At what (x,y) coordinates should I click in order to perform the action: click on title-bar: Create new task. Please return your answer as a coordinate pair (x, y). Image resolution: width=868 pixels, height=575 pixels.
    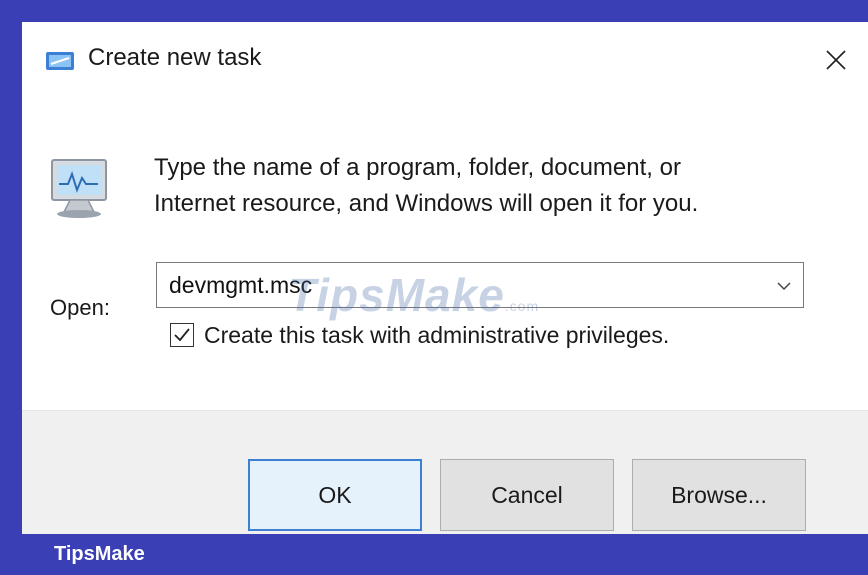
    Looking at the image, I should click on (445, 61).